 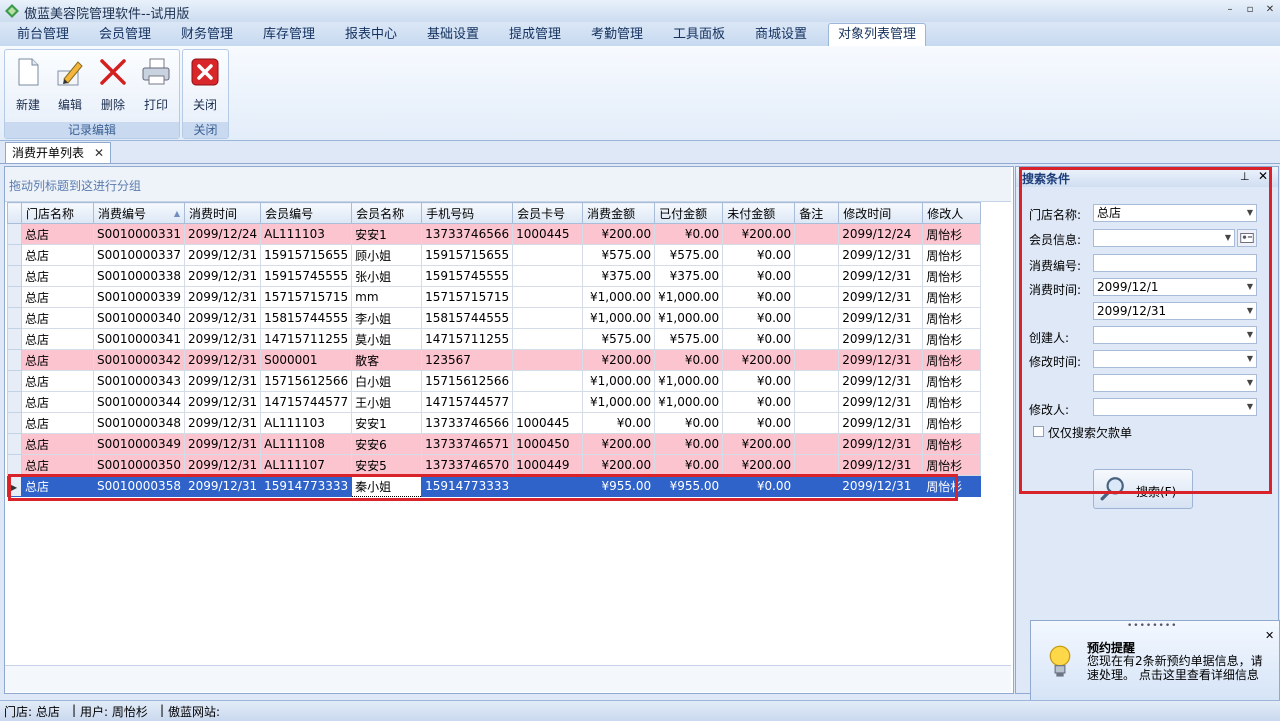 I want to click on notification-close-icon: ✕, so click(x=1269, y=635).